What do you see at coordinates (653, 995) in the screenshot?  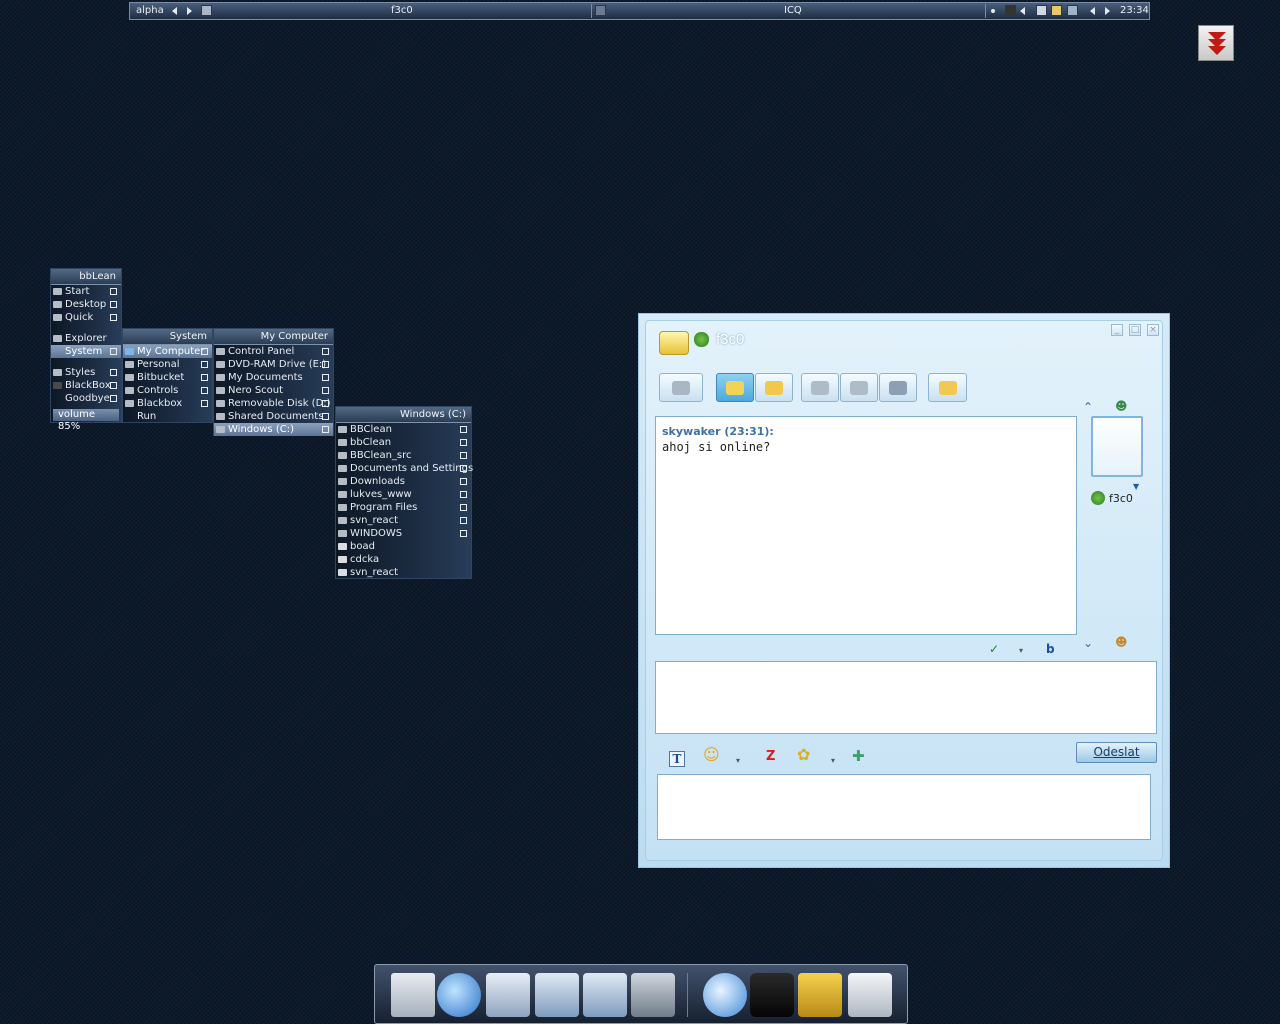 I see `system-tools-icon` at bounding box center [653, 995].